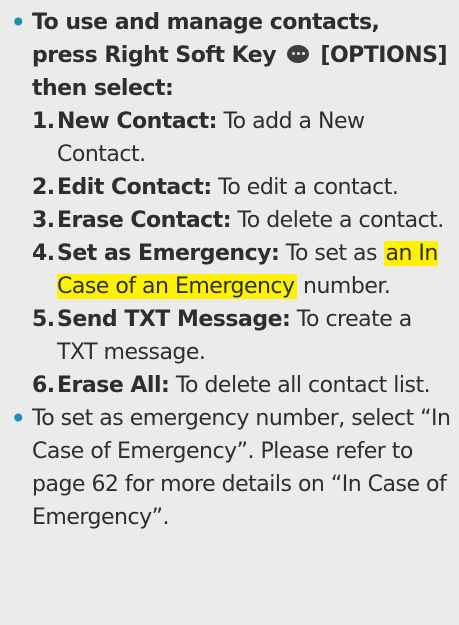 The image size is (459, 625). Describe the element at coordinates (43, 319) in the screenshot. I see `step-number: 5.` at that location.